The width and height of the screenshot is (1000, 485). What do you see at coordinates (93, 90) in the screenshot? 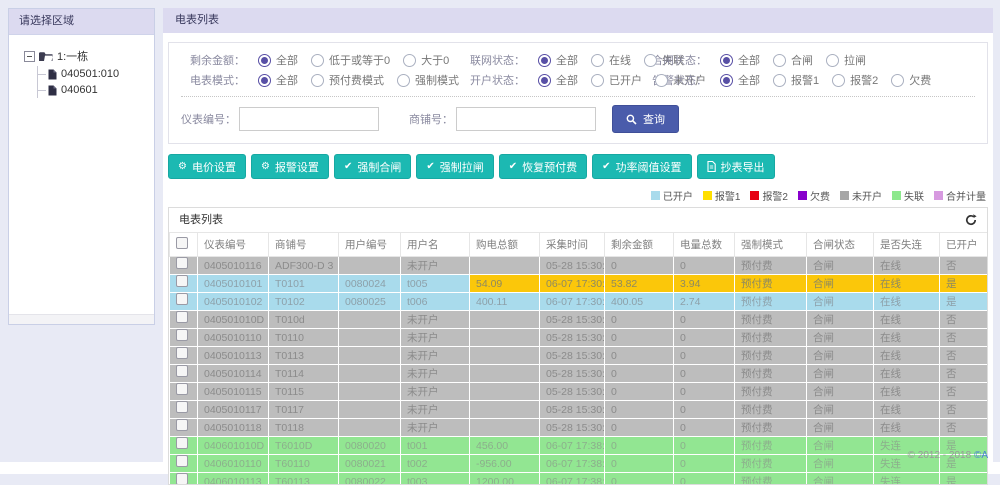
I see `tree-node: 040601` at bounding box center [93, 90].